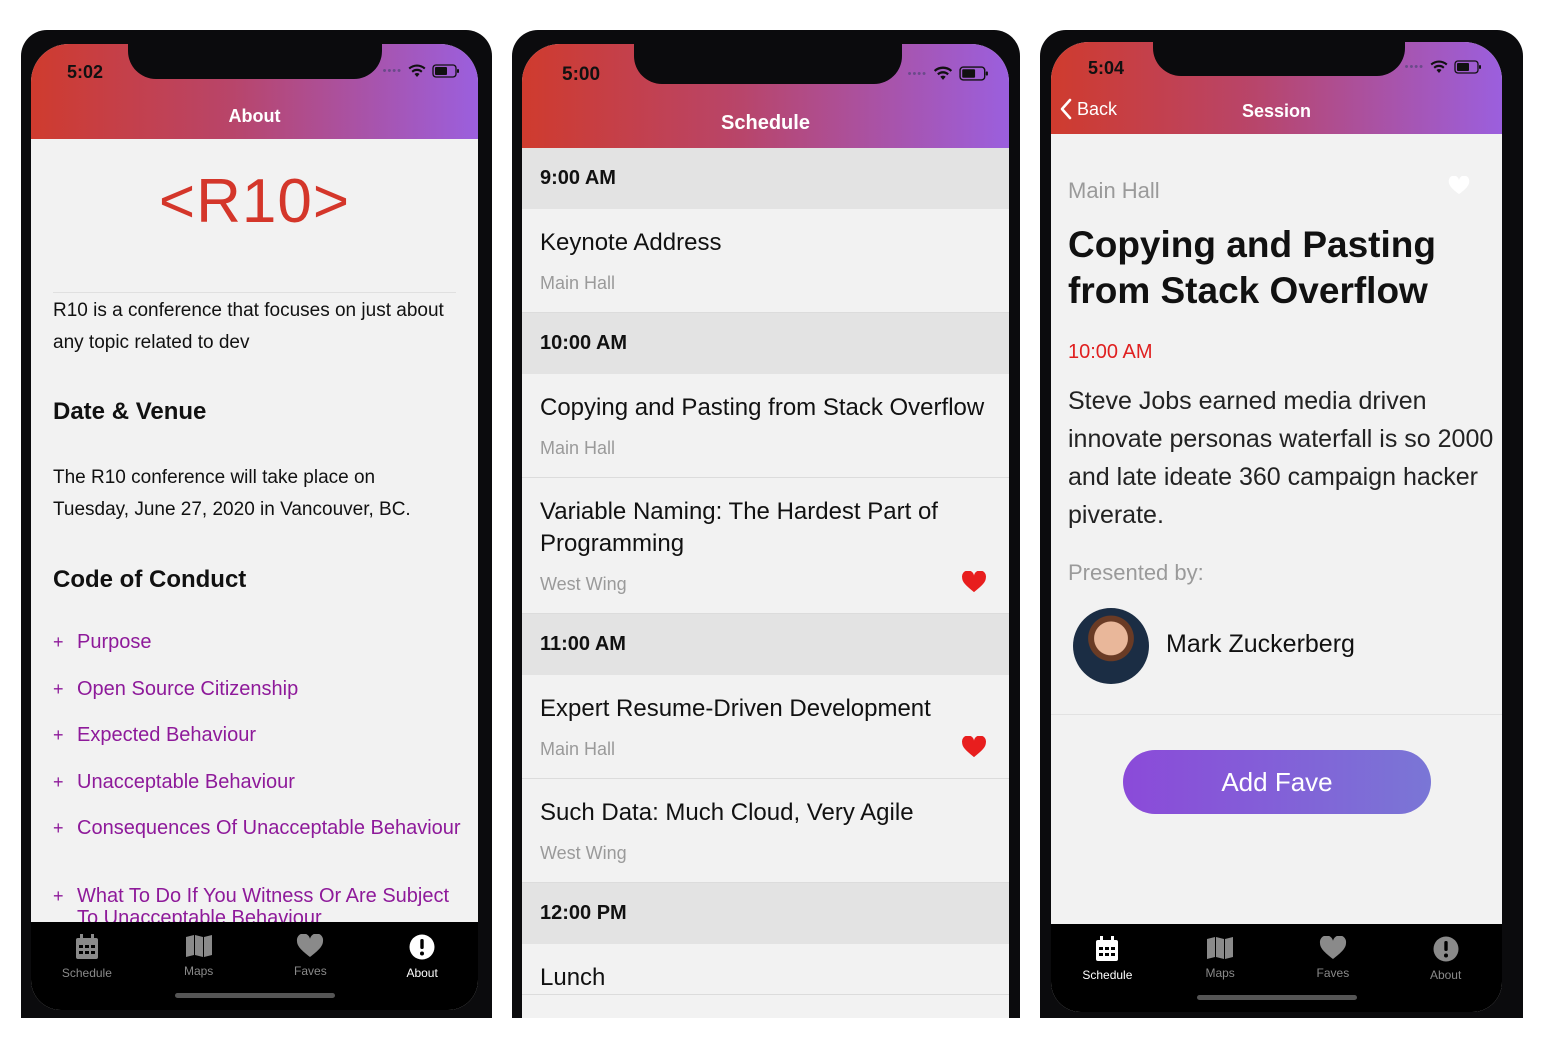  What do you see at coordinates (1260, 644) in the screenshot?
I see `speaker-name: Mark Zuckerberg` at bounding box center [1260, 644].